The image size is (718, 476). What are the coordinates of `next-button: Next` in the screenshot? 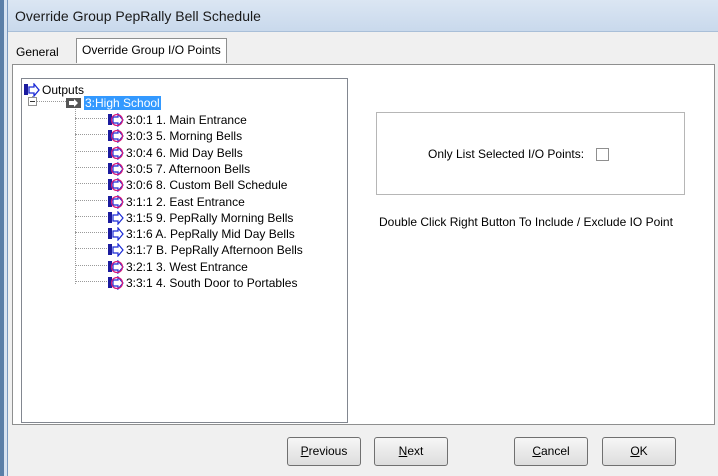 It's located at (411, 451).